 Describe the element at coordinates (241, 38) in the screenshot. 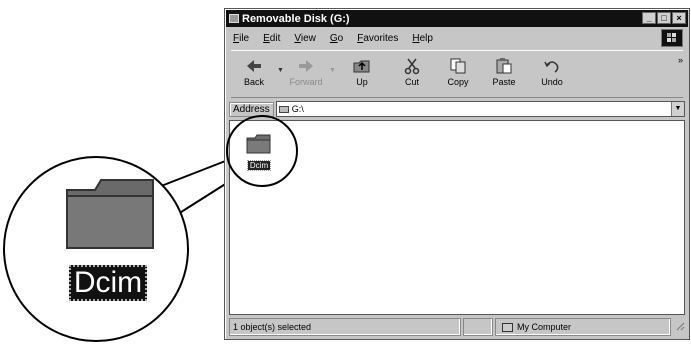

I see `menu-file: File` at that location.